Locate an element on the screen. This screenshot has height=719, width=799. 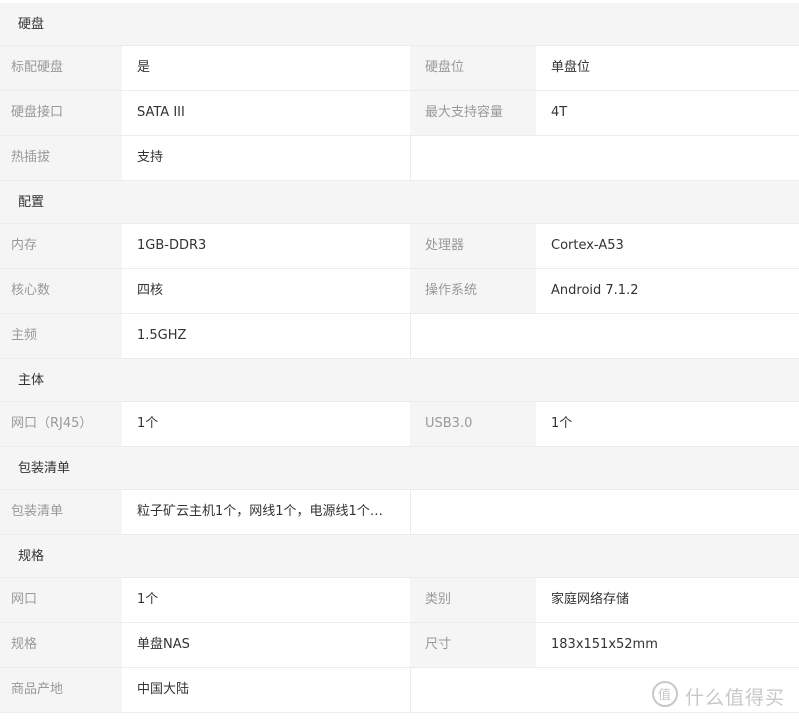
section-title: 包装清单 is located at coordinates (44, 468).